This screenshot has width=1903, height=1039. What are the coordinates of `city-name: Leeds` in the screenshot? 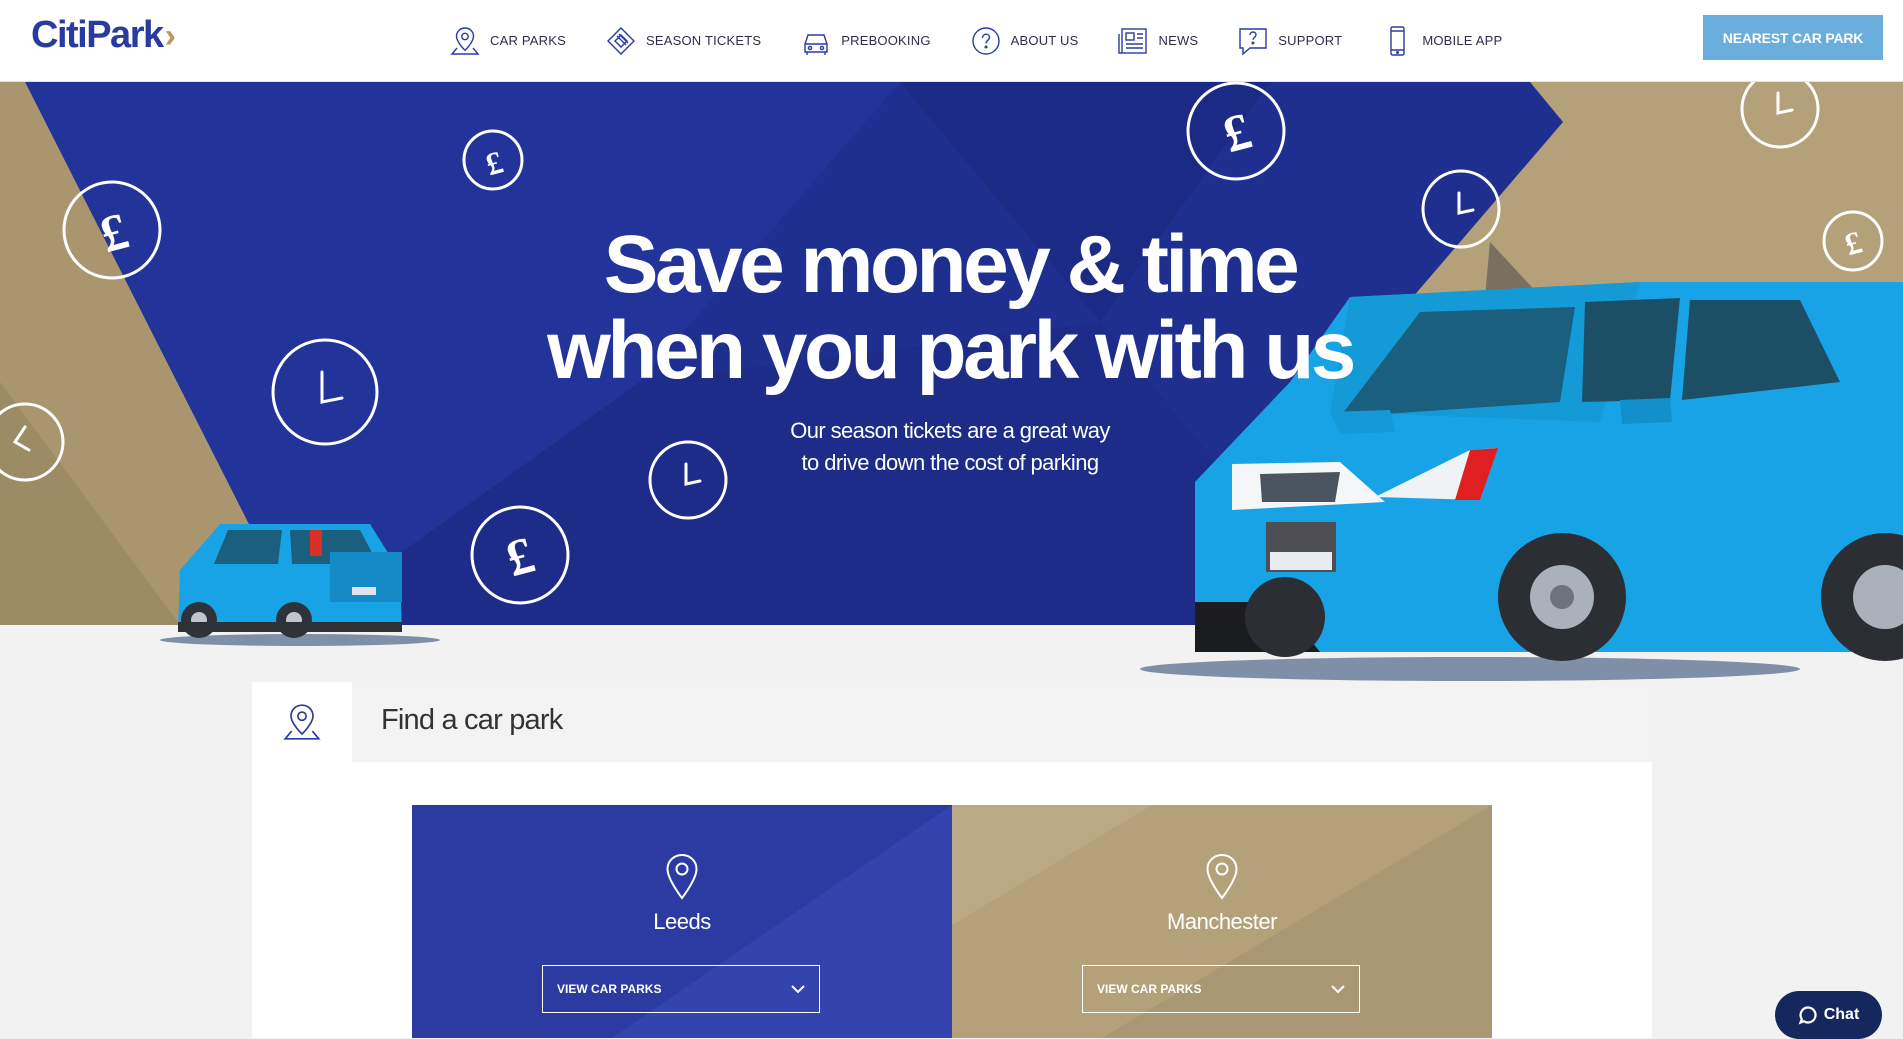 It's located at (682, 921).